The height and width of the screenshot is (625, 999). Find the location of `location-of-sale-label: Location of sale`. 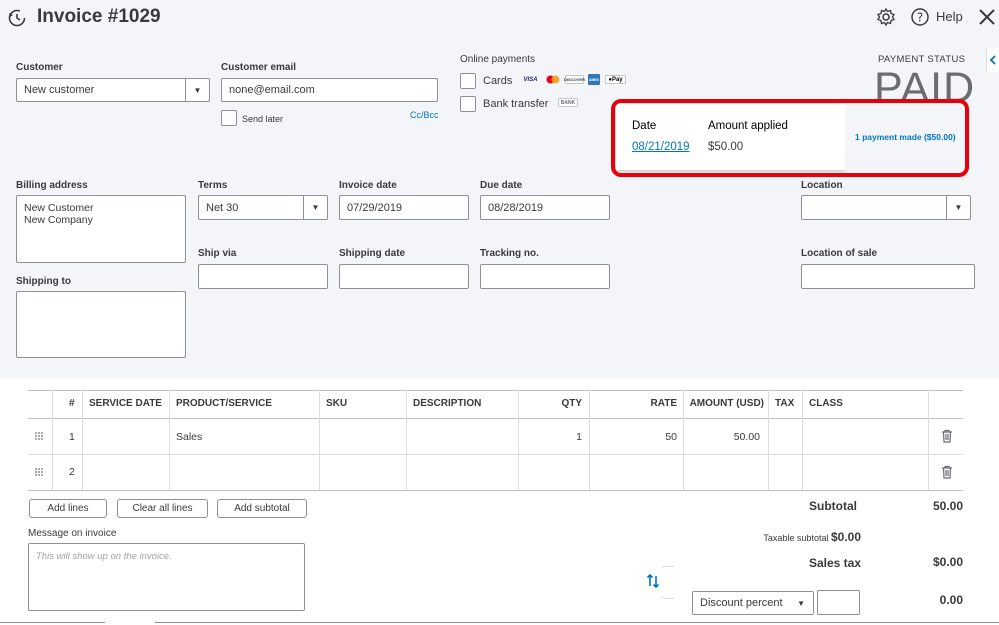

location-of-sale-label: Location of sale is located at coordinates (839, 253).